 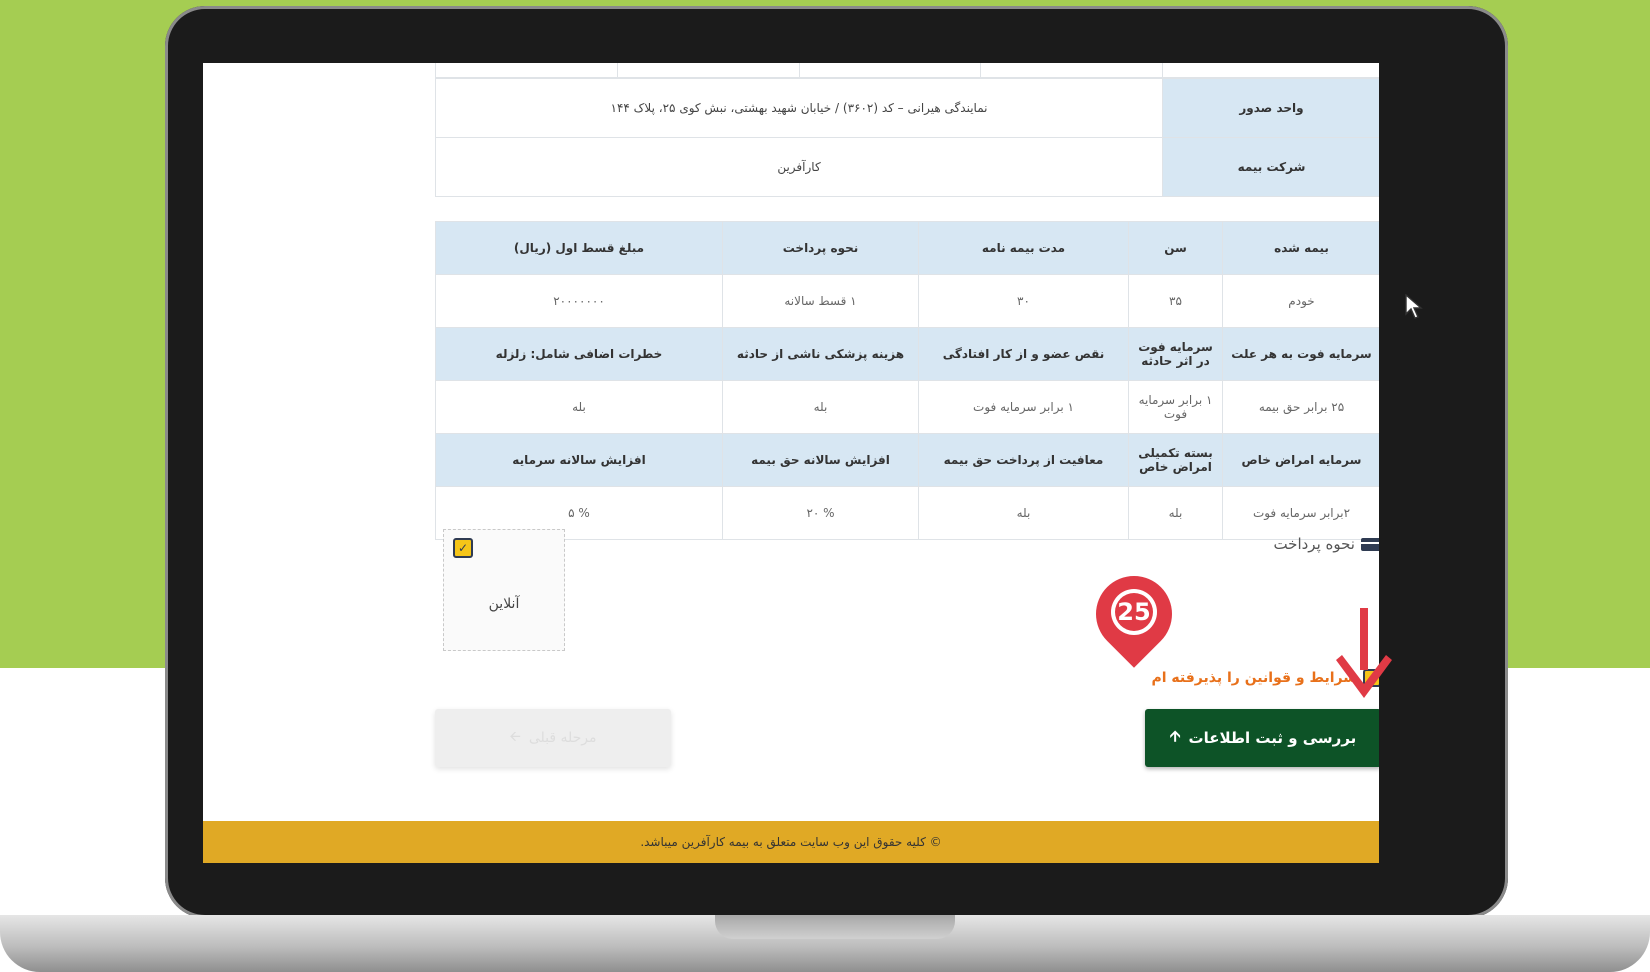 I want to click on column-header: مدت بیمه نامه, so click(x=1023, y=248).